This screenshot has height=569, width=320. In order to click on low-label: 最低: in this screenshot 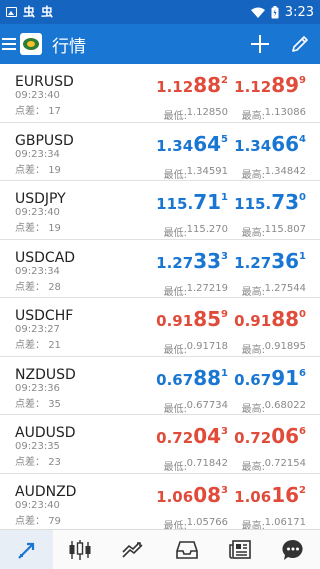, I will do `click(175, 116)`.